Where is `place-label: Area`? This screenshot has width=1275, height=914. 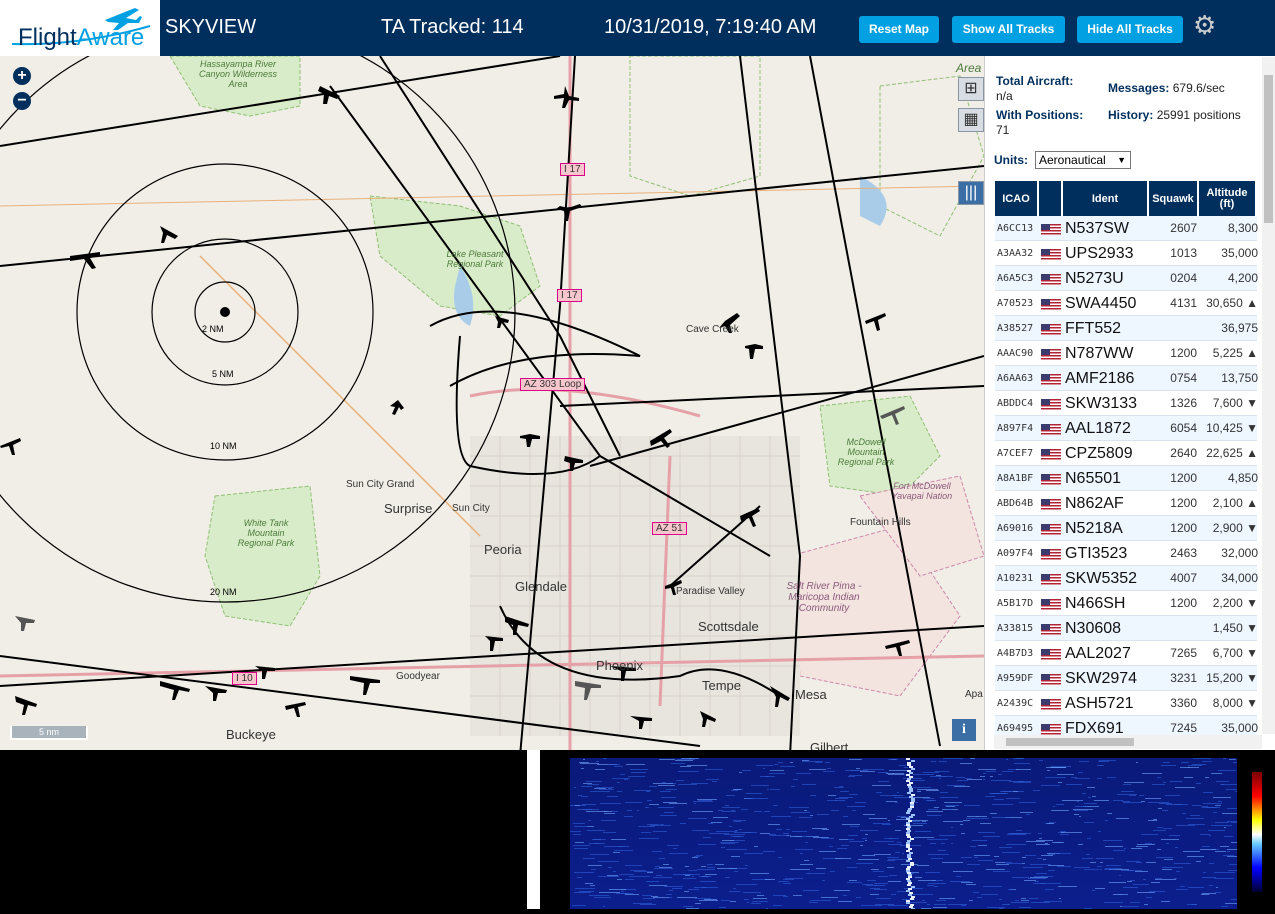 place-label: Area is located at coordinates (969, 68).